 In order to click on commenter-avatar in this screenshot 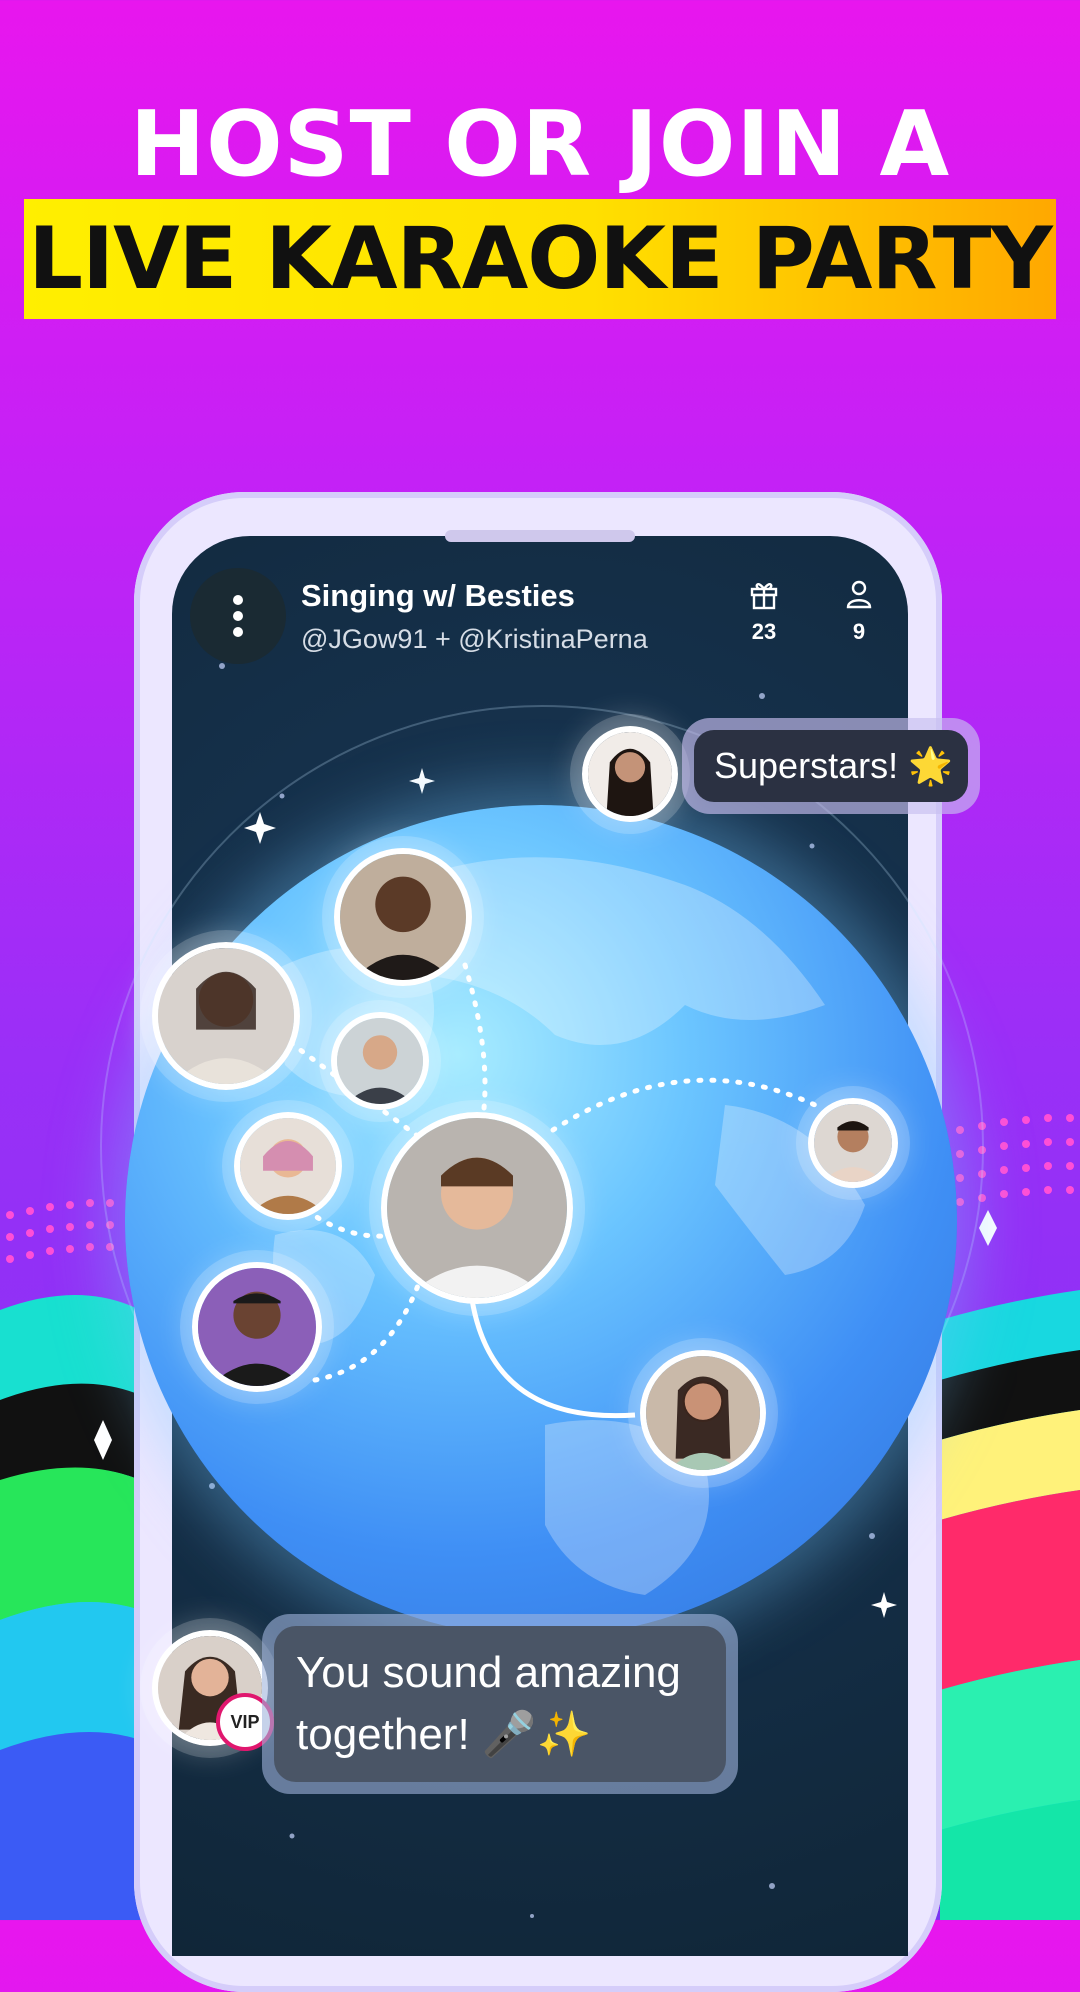, I will do `click(630, 774)`.